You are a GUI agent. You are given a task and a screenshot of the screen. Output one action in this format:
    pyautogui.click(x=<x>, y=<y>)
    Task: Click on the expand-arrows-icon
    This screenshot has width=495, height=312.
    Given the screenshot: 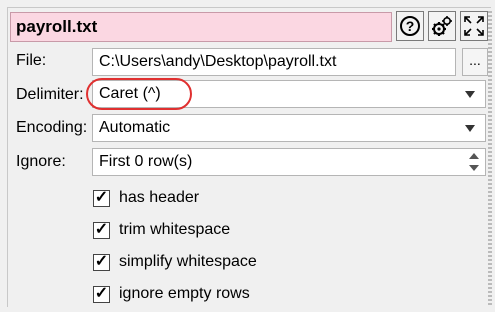 What is the action you would take?
    pyautogui.click(x=474, y=26)
    